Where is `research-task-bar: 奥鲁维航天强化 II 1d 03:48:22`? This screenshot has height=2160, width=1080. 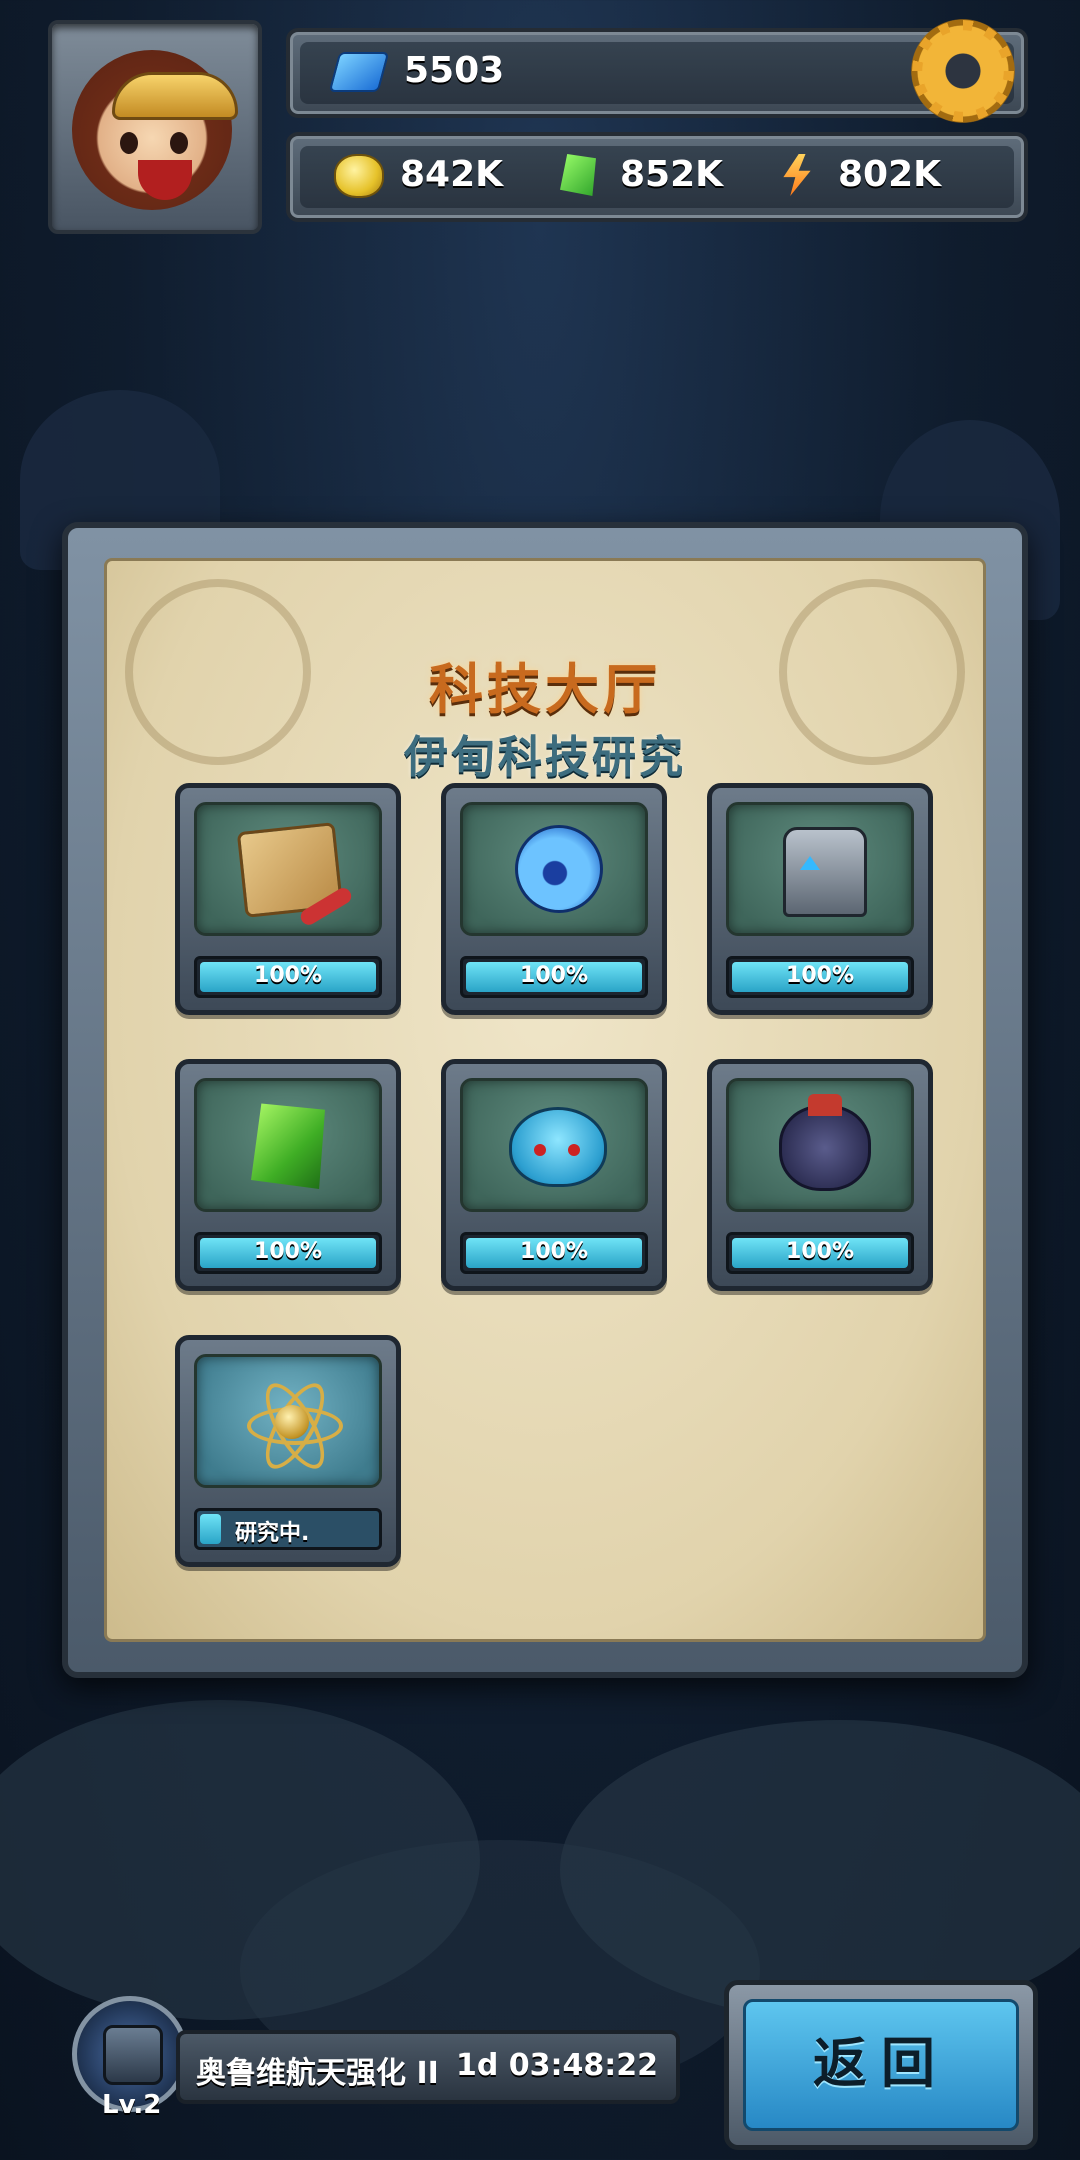
research-task-bar: 奥鲁维航天强化 II 1d 03:48:22 is located at coordinates (428, 2067).